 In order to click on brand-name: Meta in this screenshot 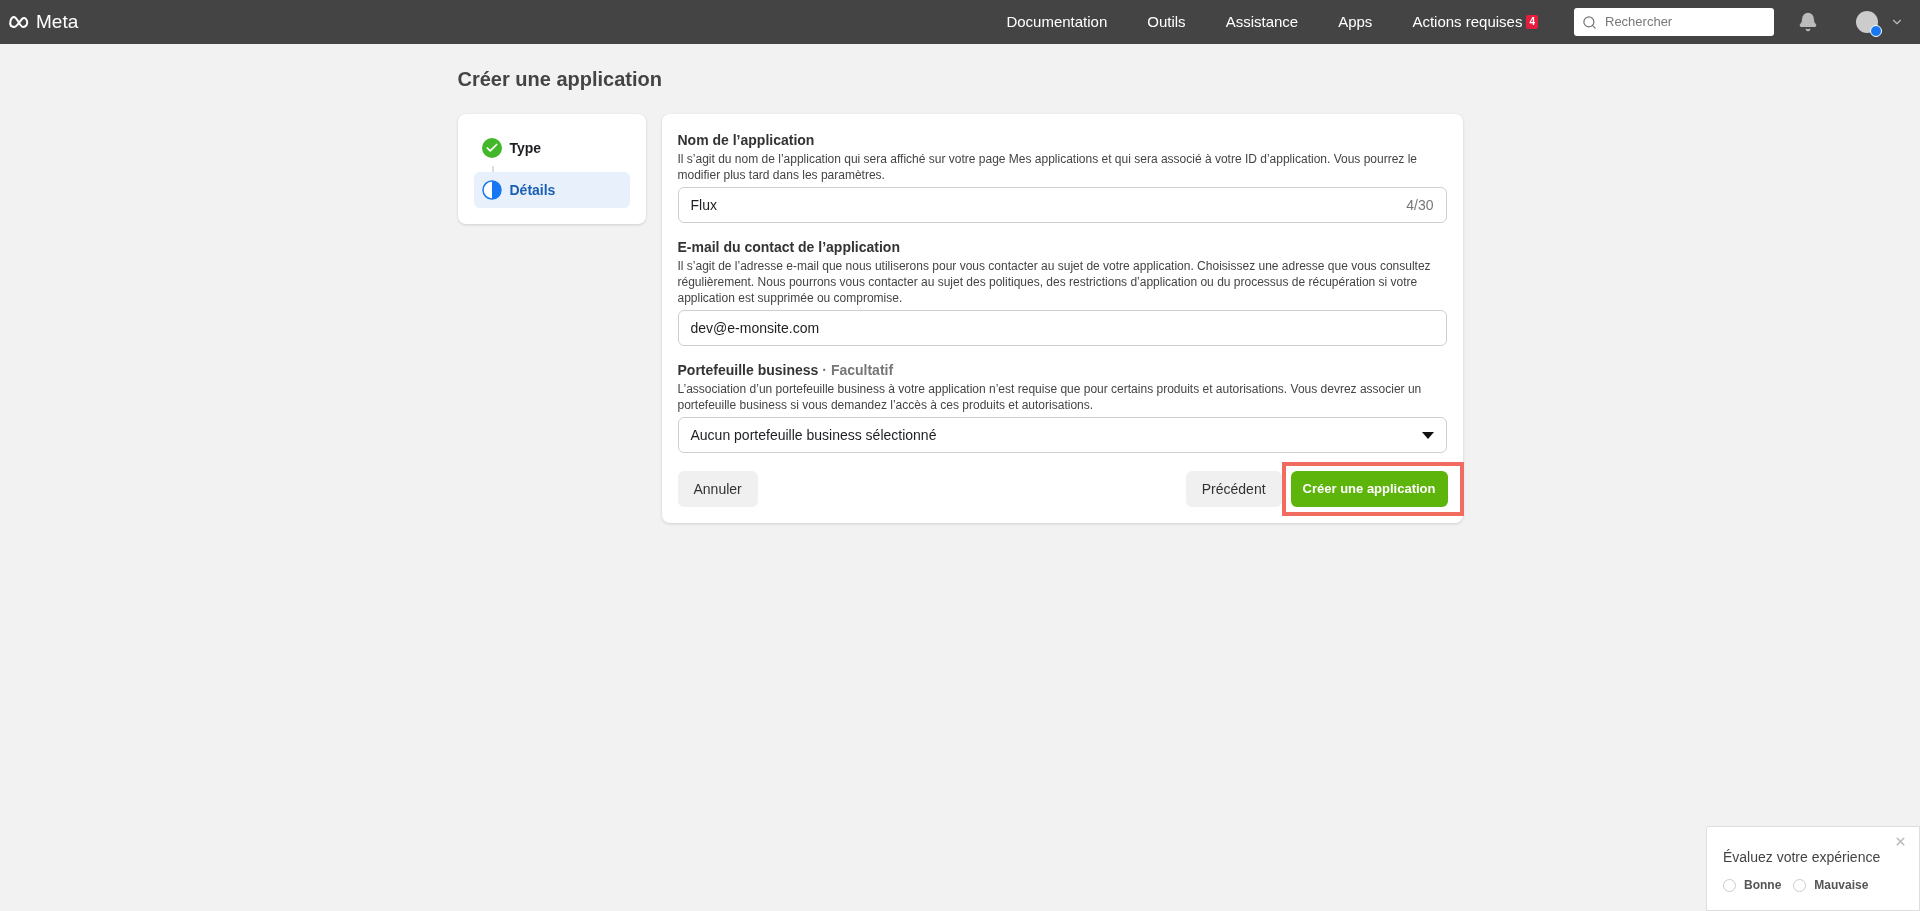, I will do `click(57, 21)`.